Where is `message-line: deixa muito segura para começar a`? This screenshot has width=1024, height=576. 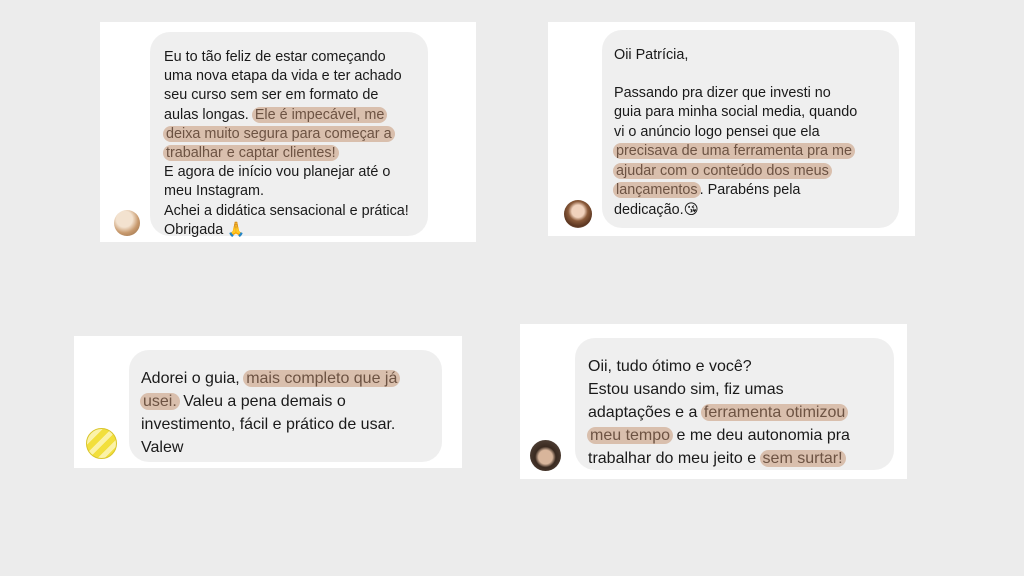
message-line: deixa muito segura para começar a is located at coordinates (295, 134).